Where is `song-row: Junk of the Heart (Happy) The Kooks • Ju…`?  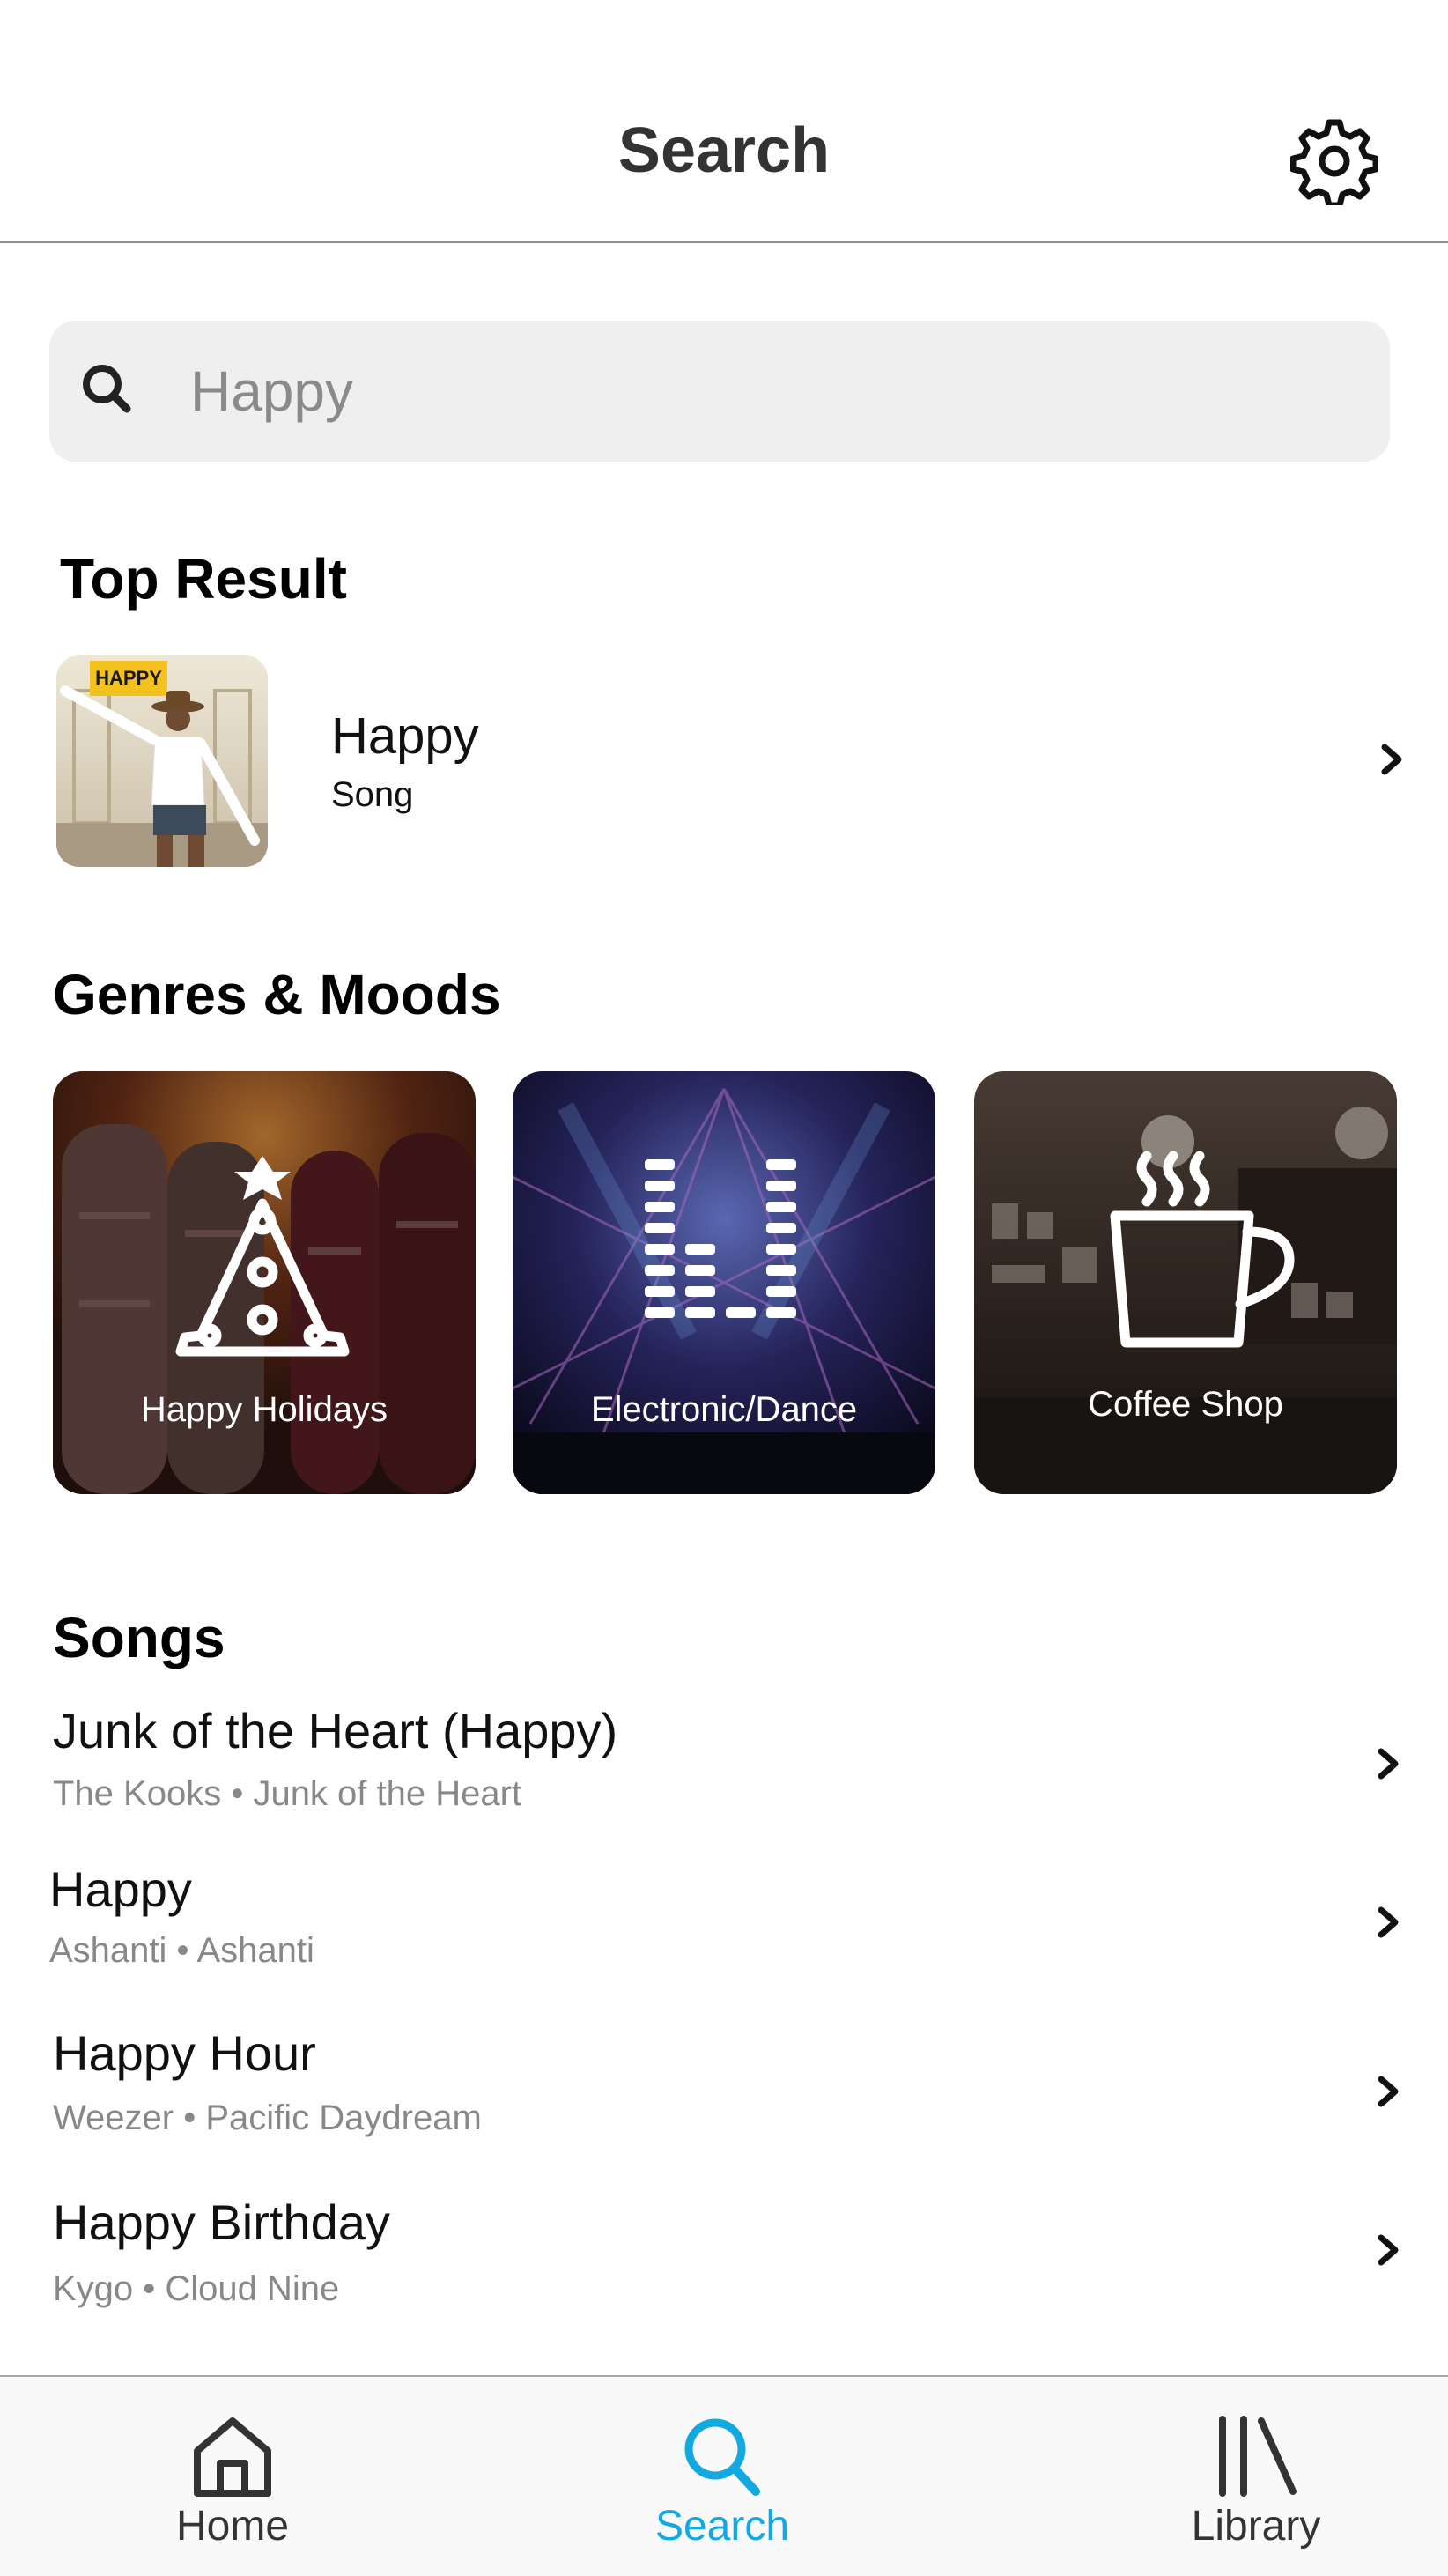 song-row: Junk of the Heart (Happy) The Kooks • Ju… is located at coordinates (727, 1777).